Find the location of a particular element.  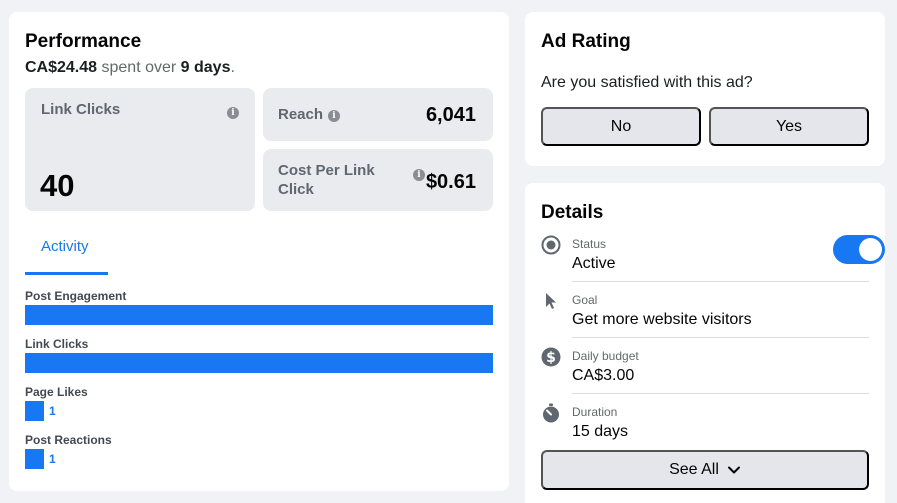

spent-days: 9 days is located at coordinates (205, 67).